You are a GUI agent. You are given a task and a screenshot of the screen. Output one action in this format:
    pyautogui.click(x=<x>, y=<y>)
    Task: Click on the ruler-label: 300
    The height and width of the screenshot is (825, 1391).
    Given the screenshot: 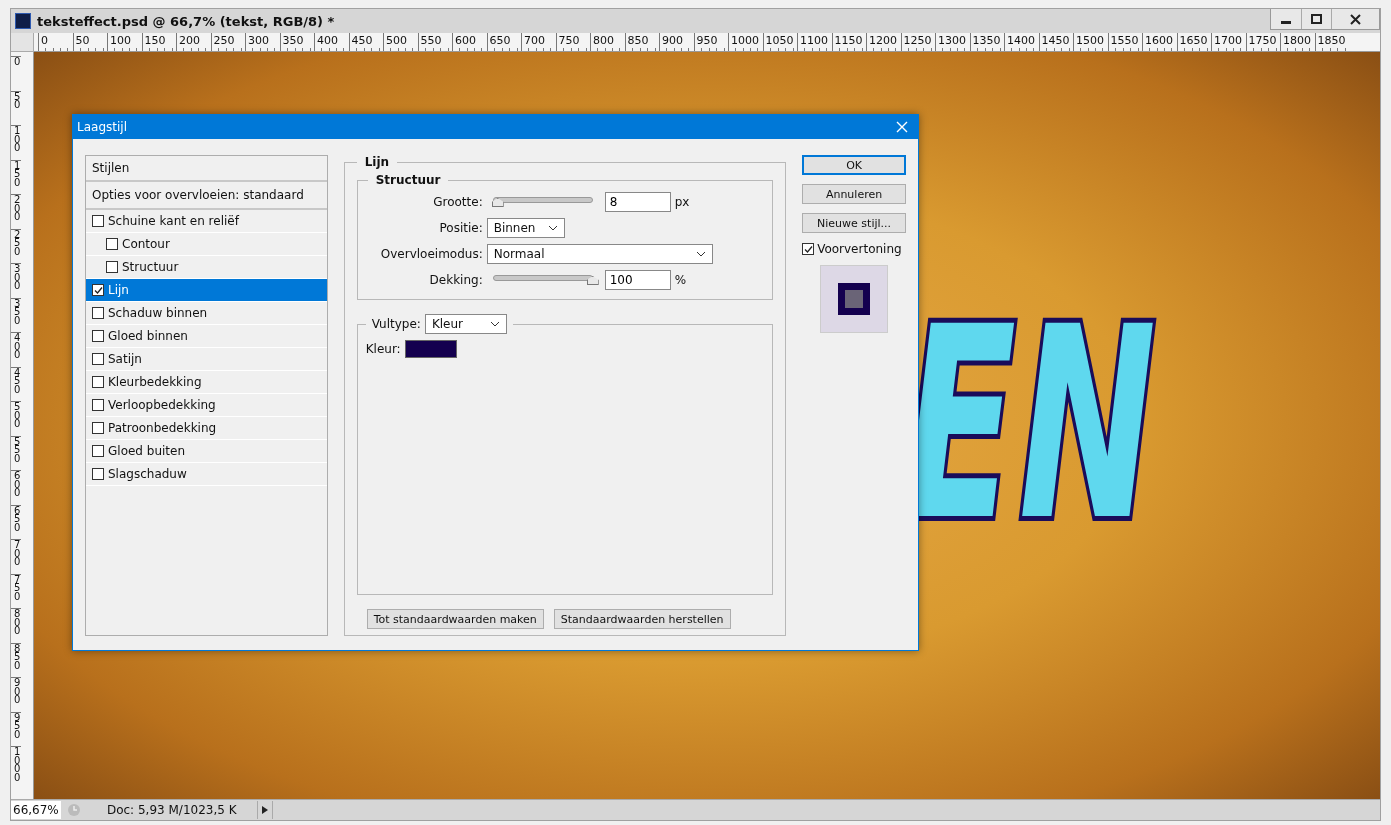 What is the action you would take?
    pyautogui.click(x=16, y=280)
    